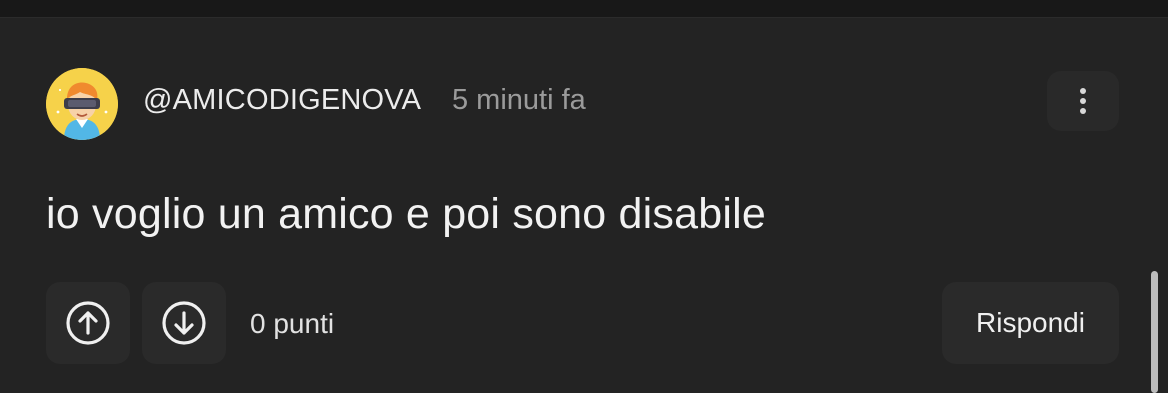 The image size is (1168, 393). I want to click on downvote-button, so click(184, 323).